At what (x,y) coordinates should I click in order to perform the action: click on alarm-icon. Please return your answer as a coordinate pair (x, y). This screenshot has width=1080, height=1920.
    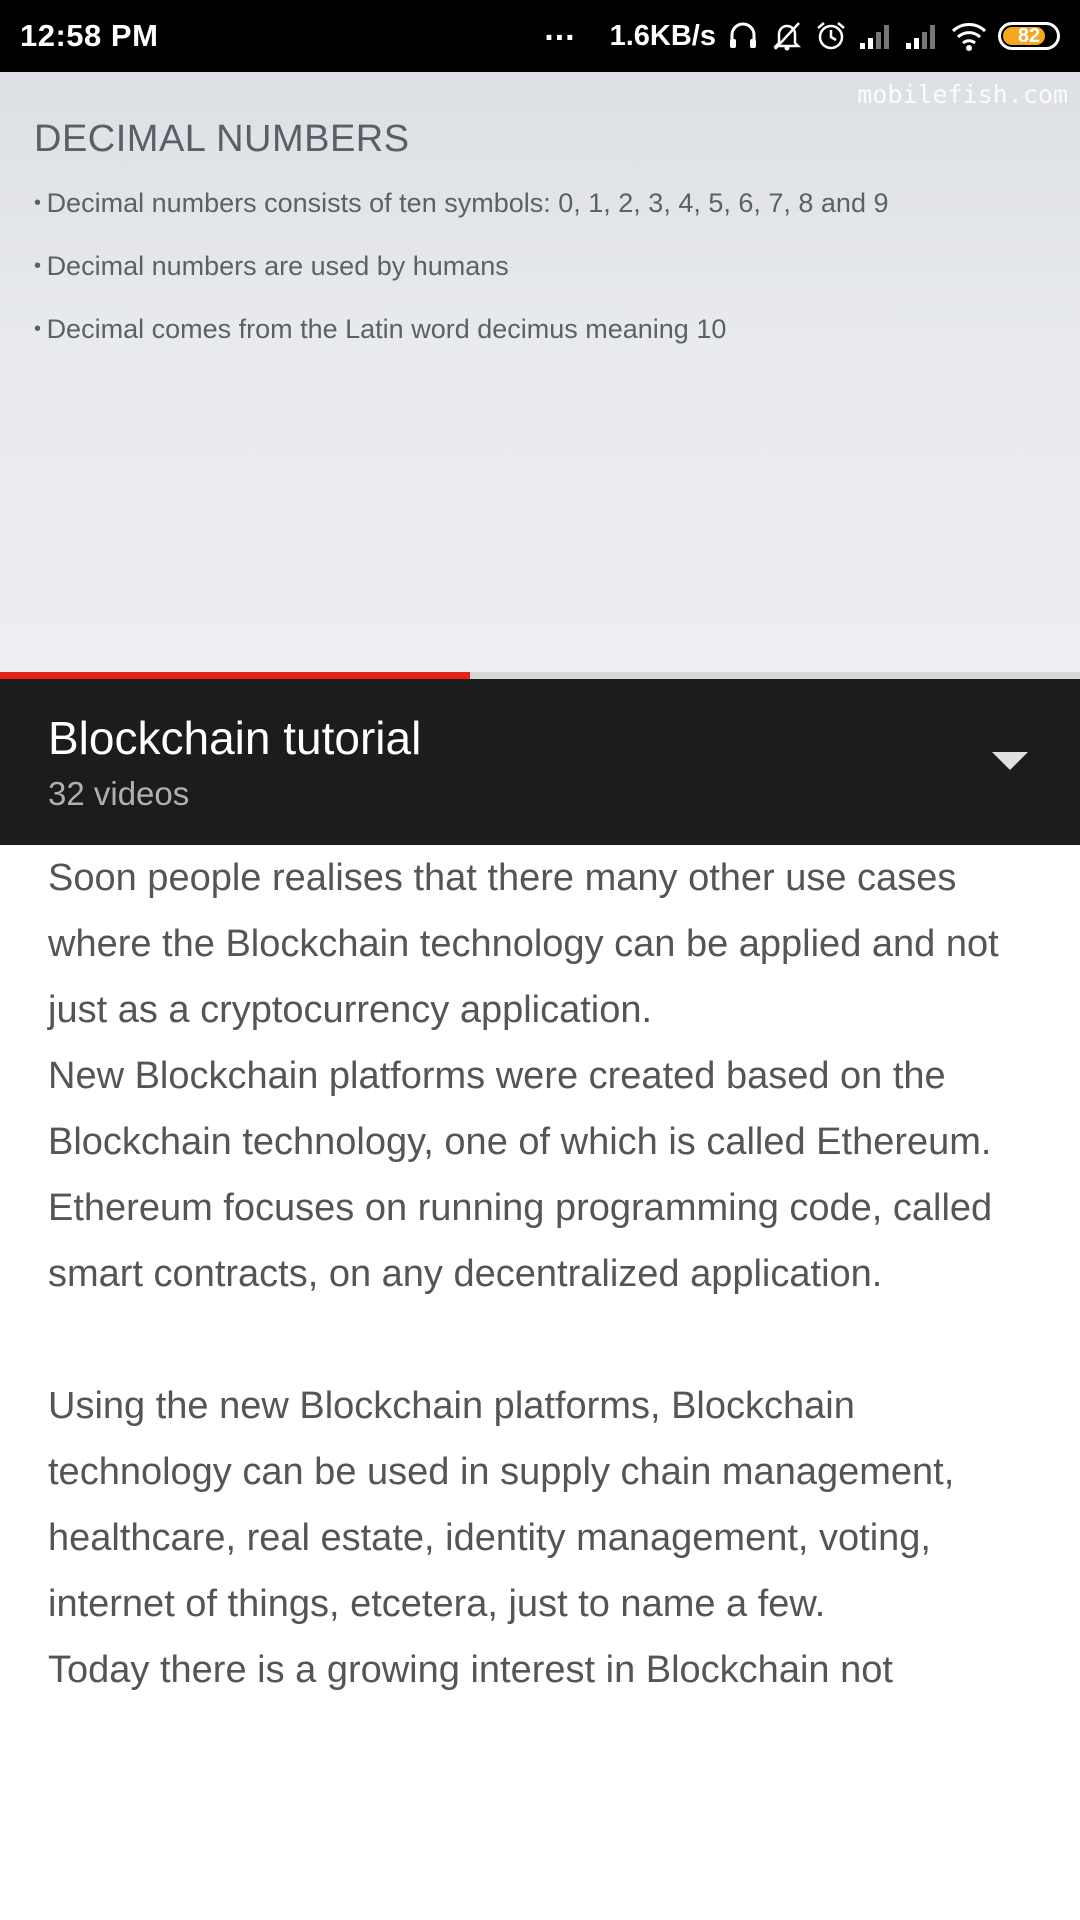
    Looking at the image, I should click on (831, 36).